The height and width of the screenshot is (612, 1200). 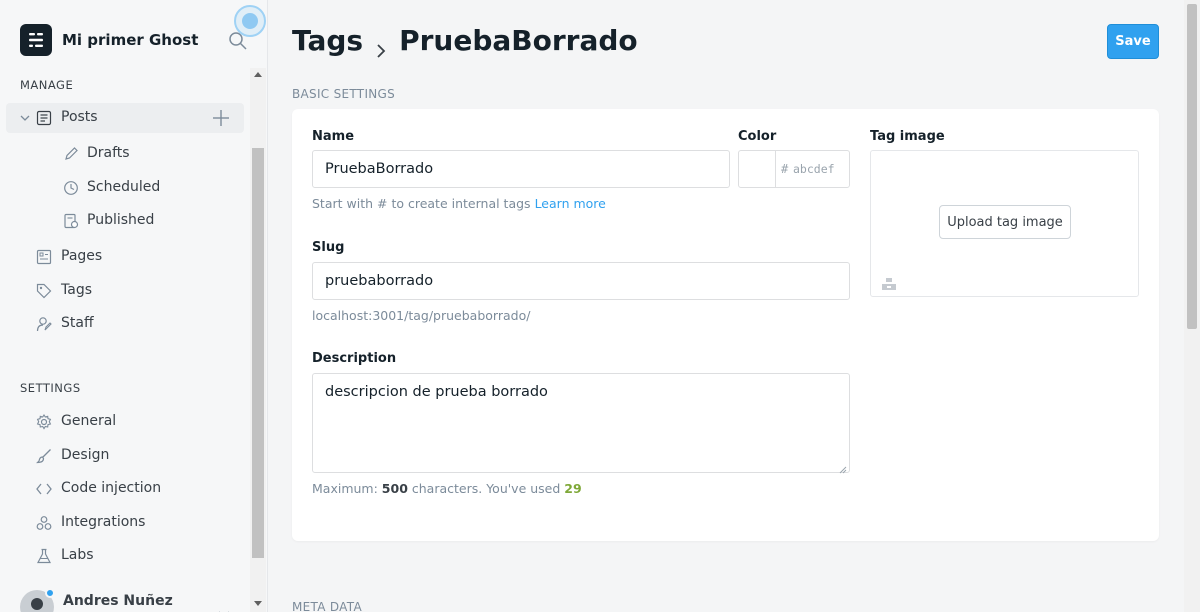 What do you see at coordinates (44, 523) in the screenshot?
I see `integrations-icon` at bounding box center [44, 523].